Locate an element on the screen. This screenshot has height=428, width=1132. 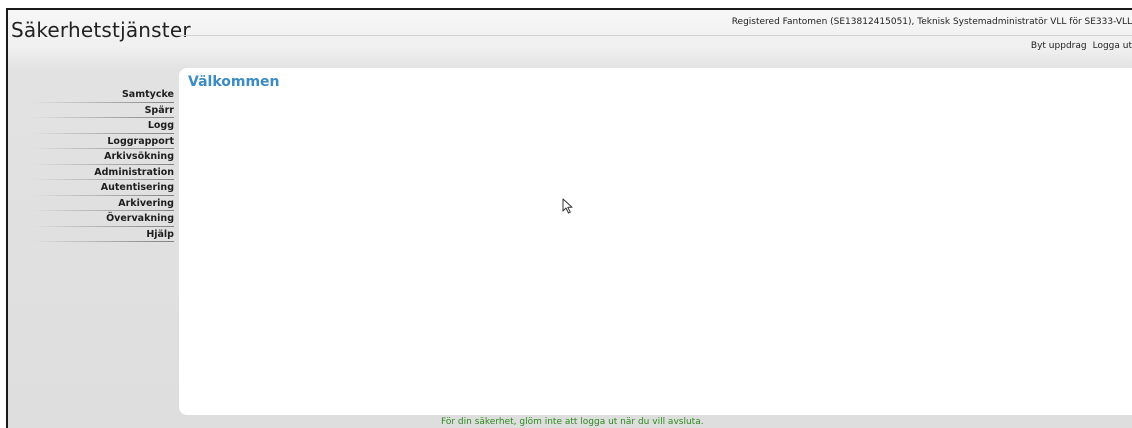
header-links: Byt uppdrag Logga ut is located at coordinates (1078, 46).